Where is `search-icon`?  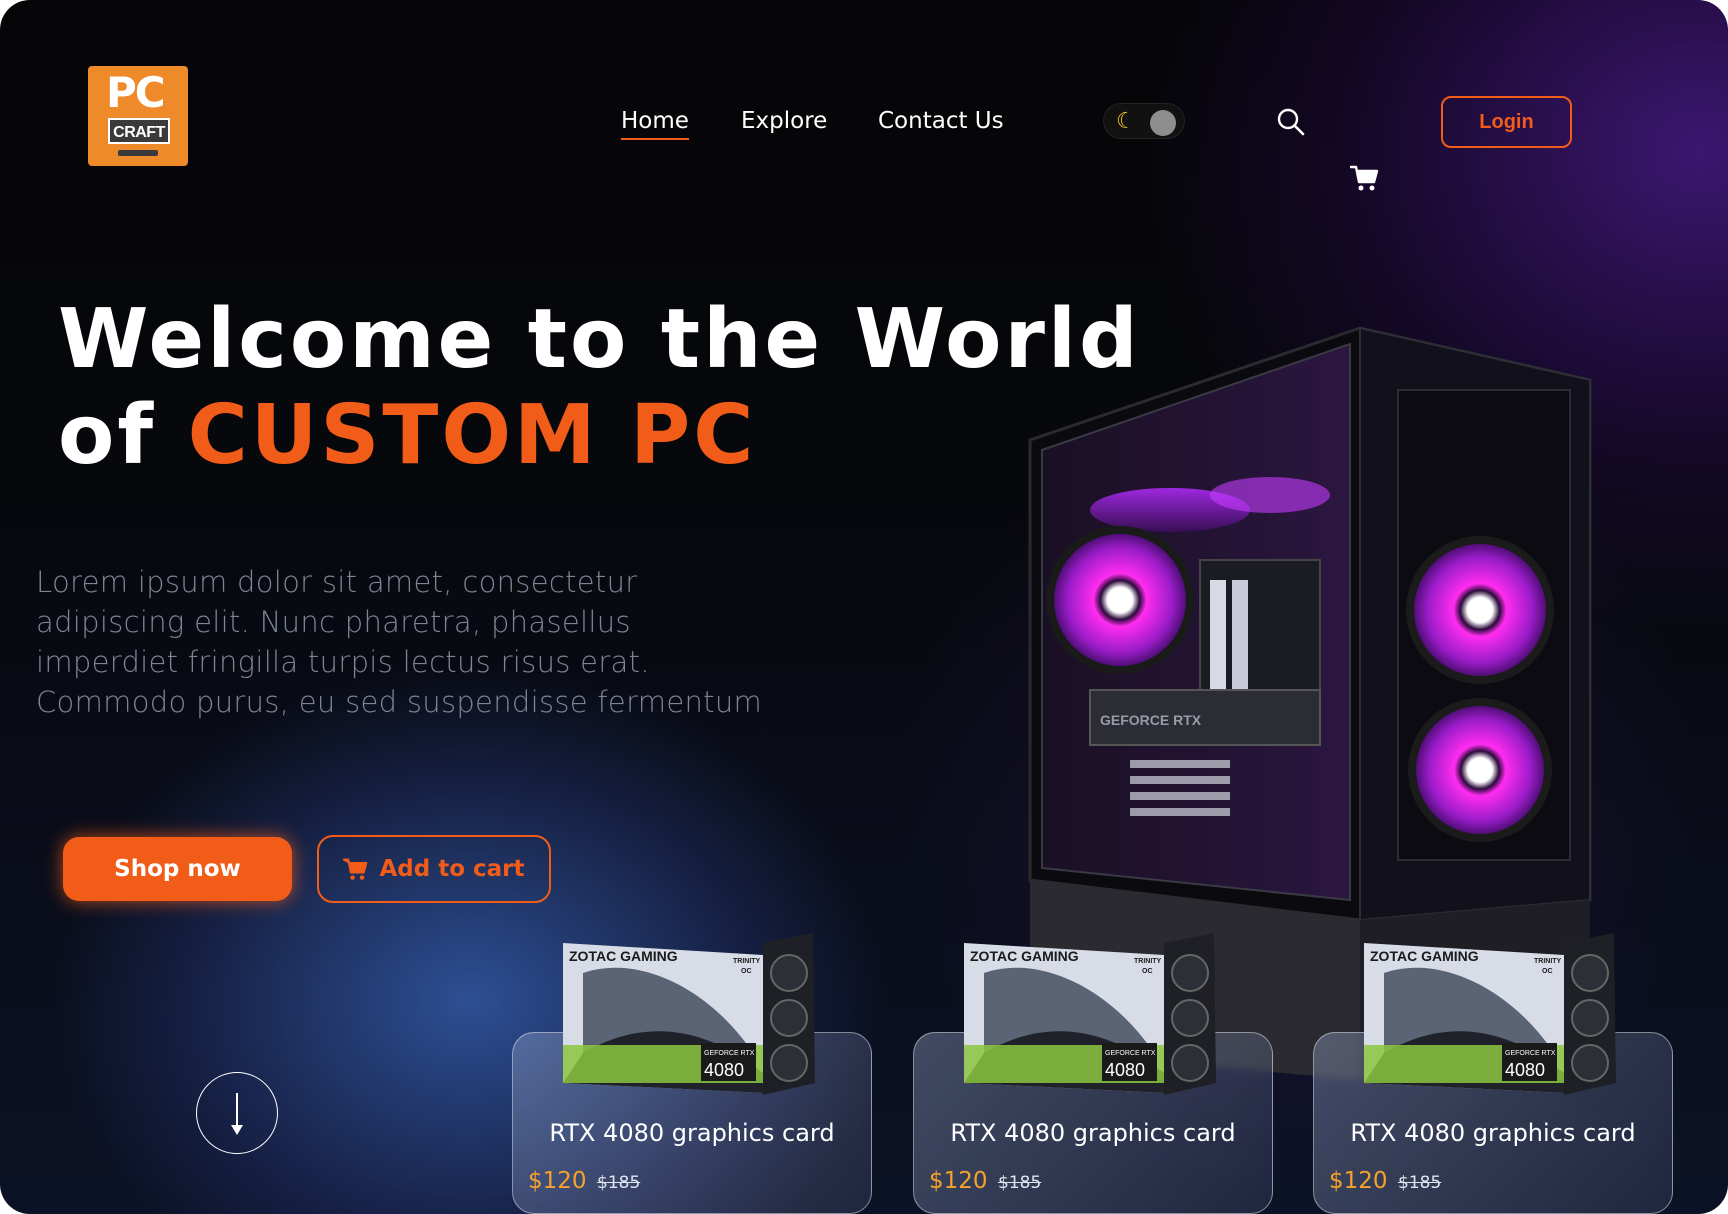
search-icon is located at coordinates (1291, 122).